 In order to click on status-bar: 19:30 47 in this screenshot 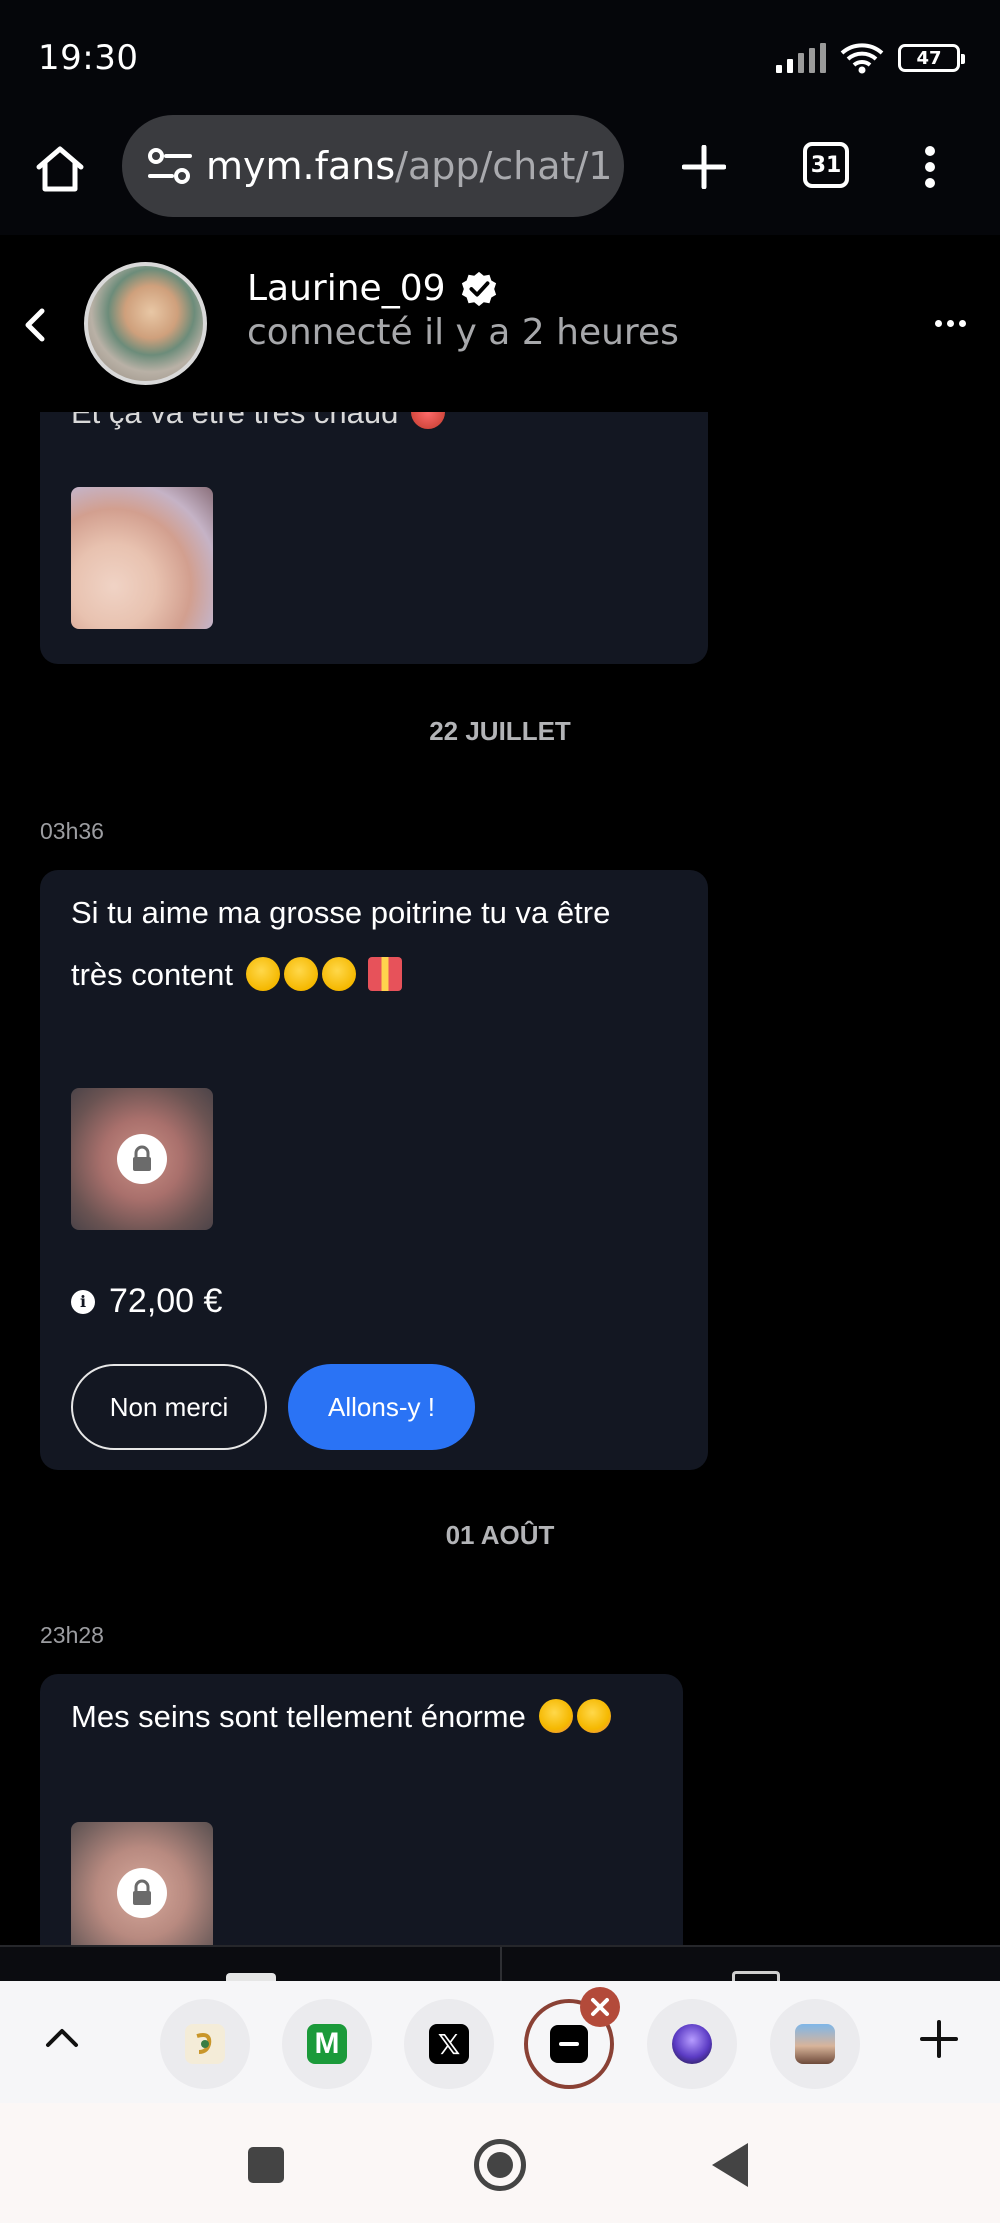, I will do `click(500, 57)`.